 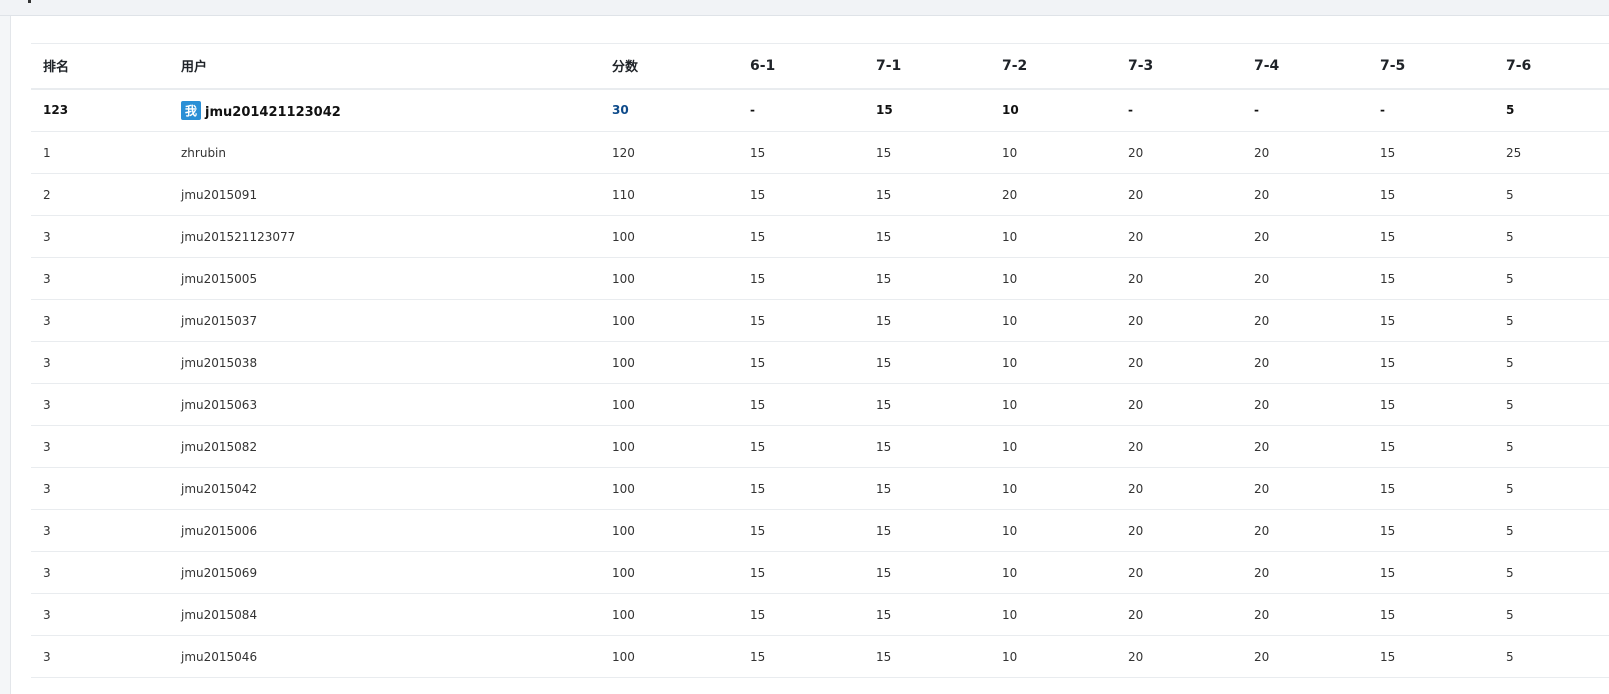 I want to click on table-row: 2 jmu2015091 110 15 15 20 20 20 15 5, so click(x=820, y=194).